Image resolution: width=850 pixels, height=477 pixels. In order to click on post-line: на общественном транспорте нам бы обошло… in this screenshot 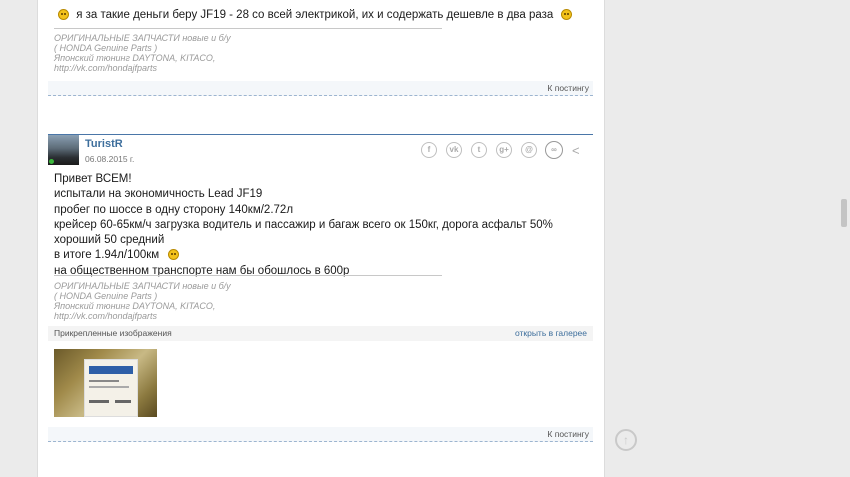, I will do `click(202, 270)`.